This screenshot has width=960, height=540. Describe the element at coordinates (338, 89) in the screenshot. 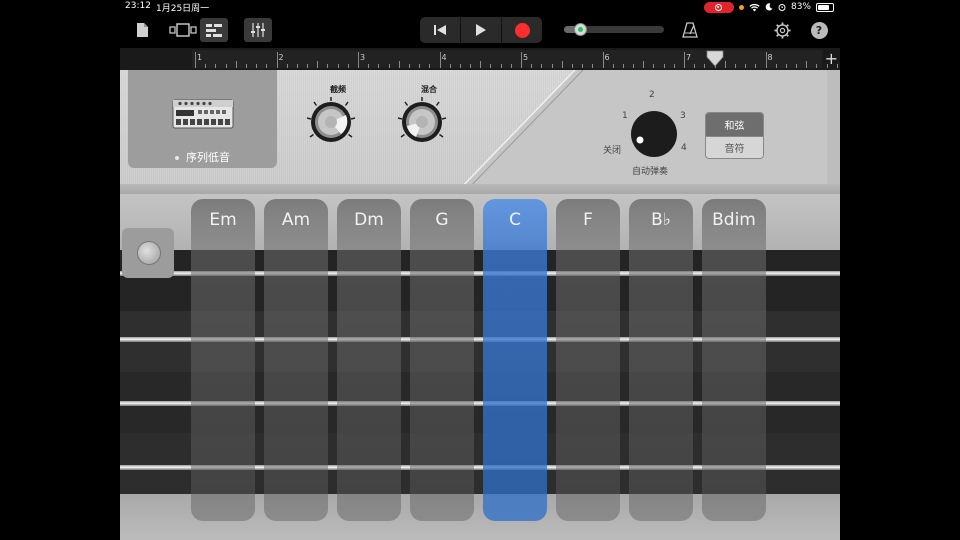

I see `cutoff-knob-label: 截频` at that location.